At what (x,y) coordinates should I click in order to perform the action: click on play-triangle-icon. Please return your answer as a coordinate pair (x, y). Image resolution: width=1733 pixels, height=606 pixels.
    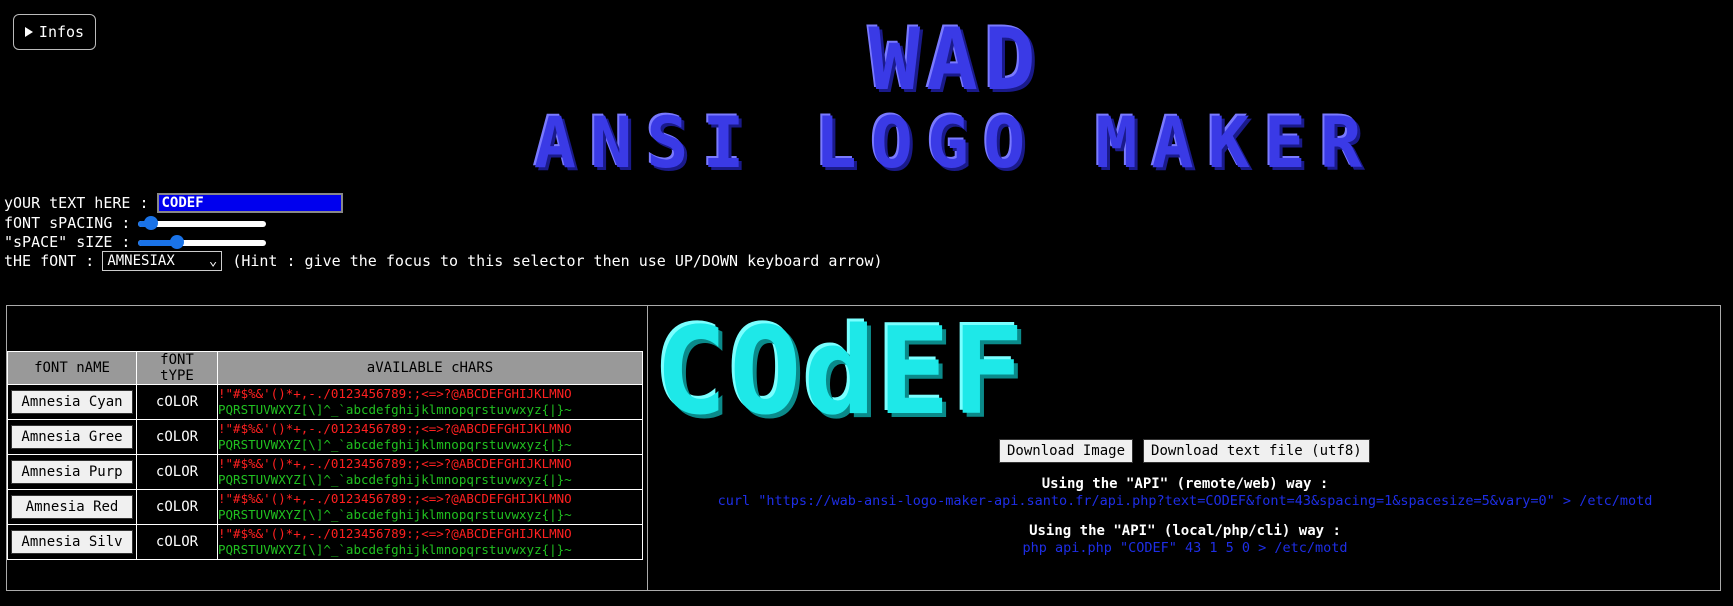
    Looking at the image, I should click on (28, 32).